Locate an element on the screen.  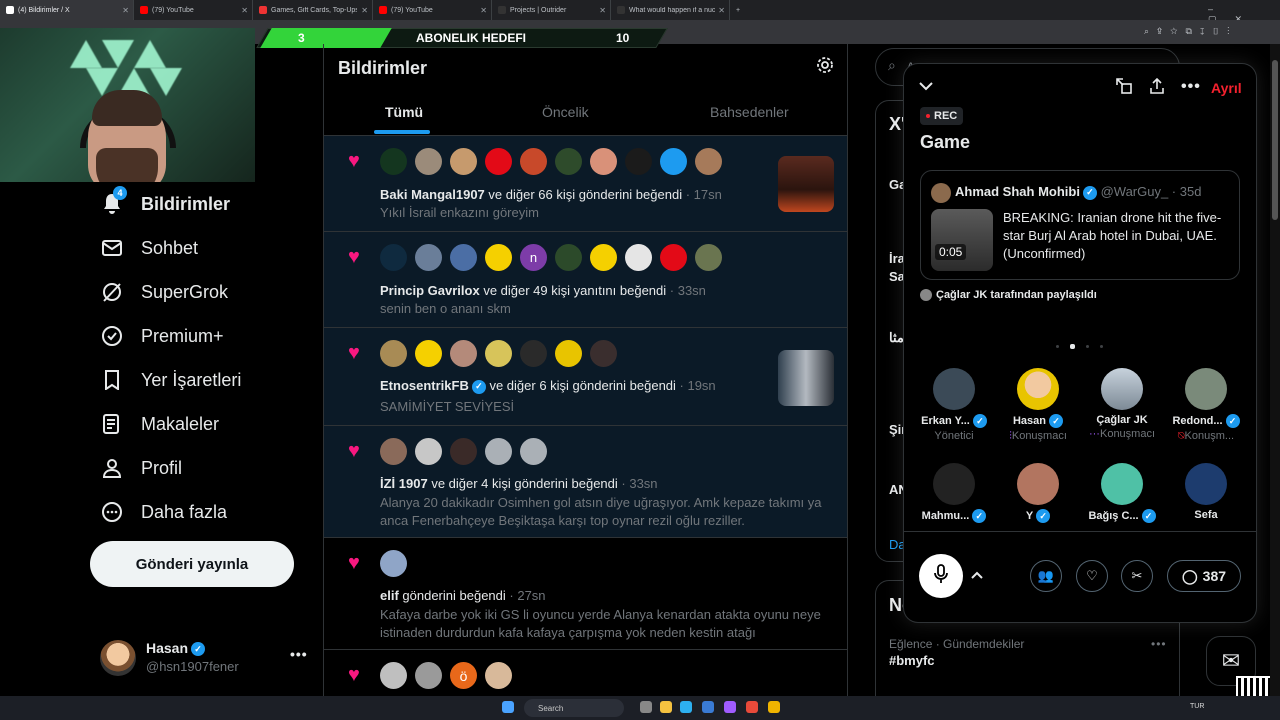
video-thumbnail is located at coordinates (962, 240).